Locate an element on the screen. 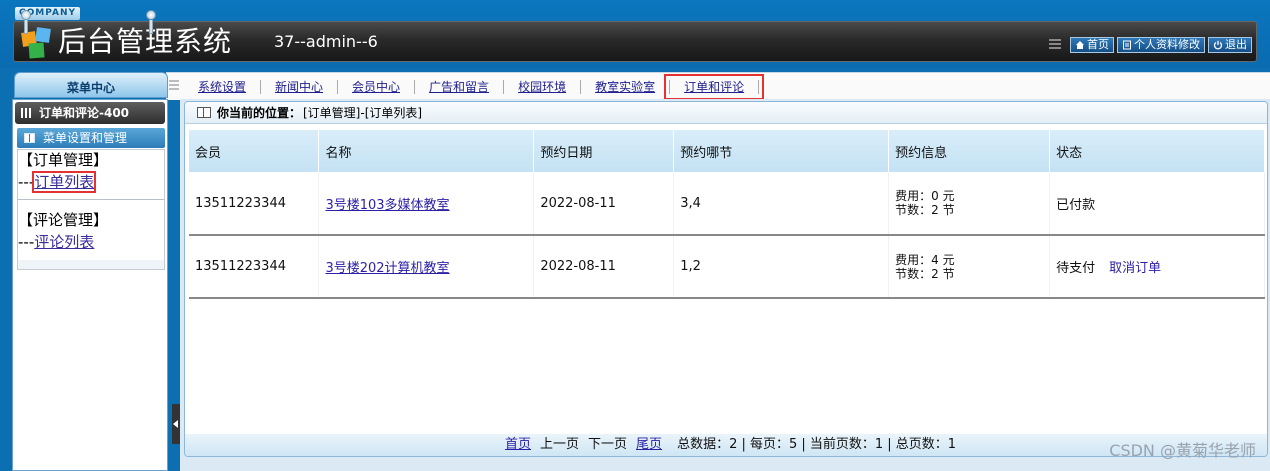  home-button: 首页 is located at coordinates (1092, 45).